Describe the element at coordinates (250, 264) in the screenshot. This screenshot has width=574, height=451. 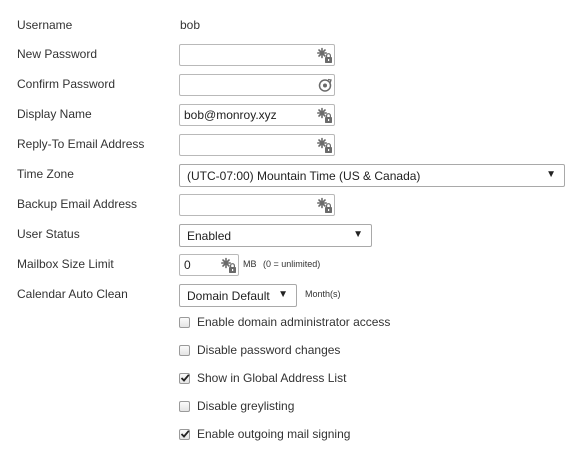
I see `mailbox-limit-unit: MB` at that location.